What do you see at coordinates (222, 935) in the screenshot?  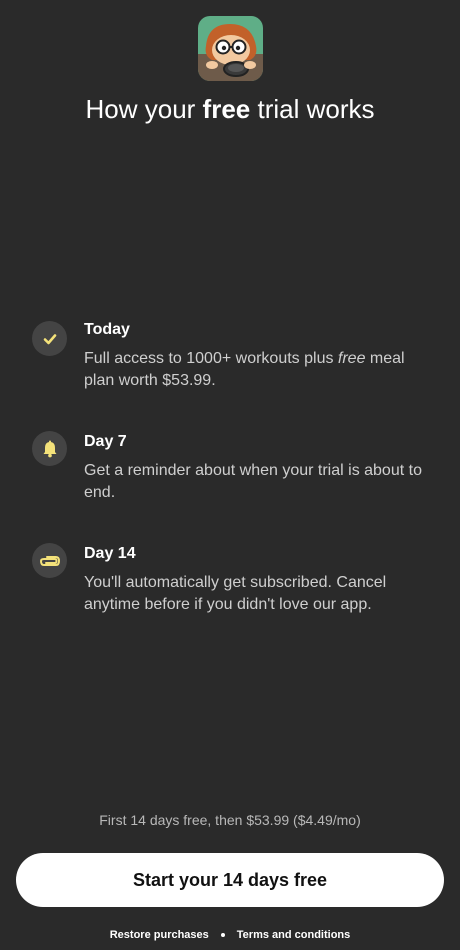 I see `separator-dot` at bounding box center [222, 935].